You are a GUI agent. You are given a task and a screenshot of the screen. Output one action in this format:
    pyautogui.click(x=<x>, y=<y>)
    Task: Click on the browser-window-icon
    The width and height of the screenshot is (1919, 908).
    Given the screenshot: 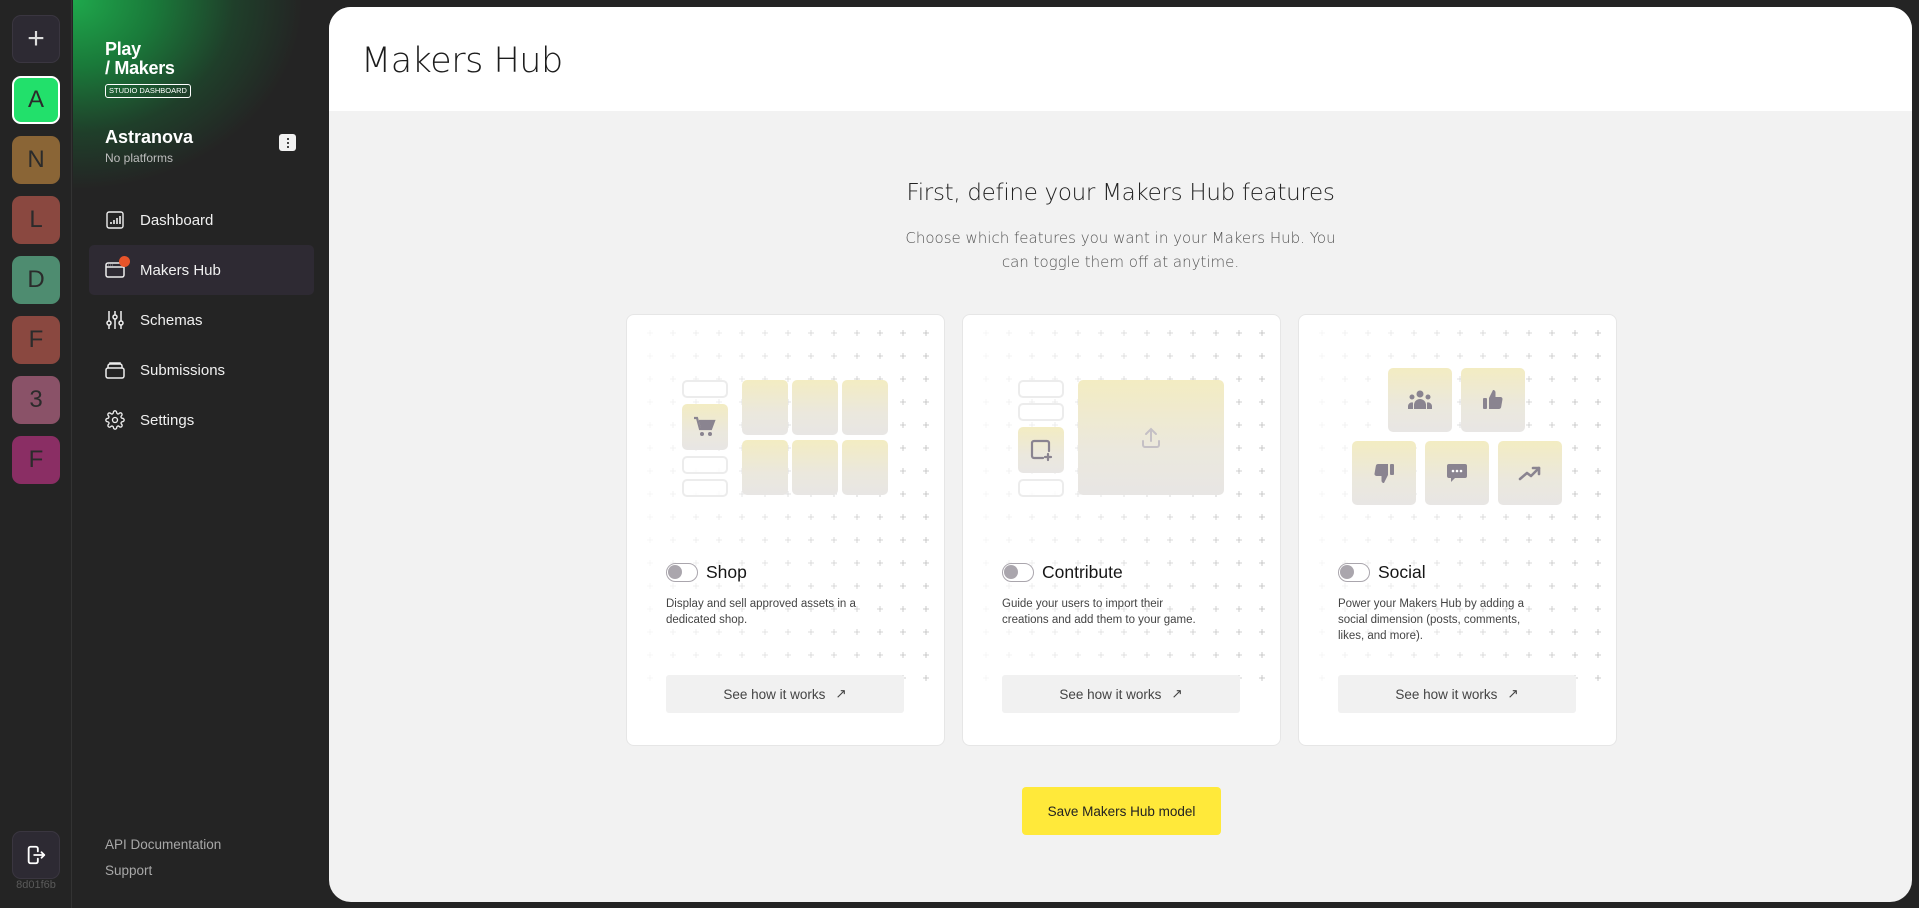 What is the action you would take?
    pyautogui.click(x=117, y=268)
    